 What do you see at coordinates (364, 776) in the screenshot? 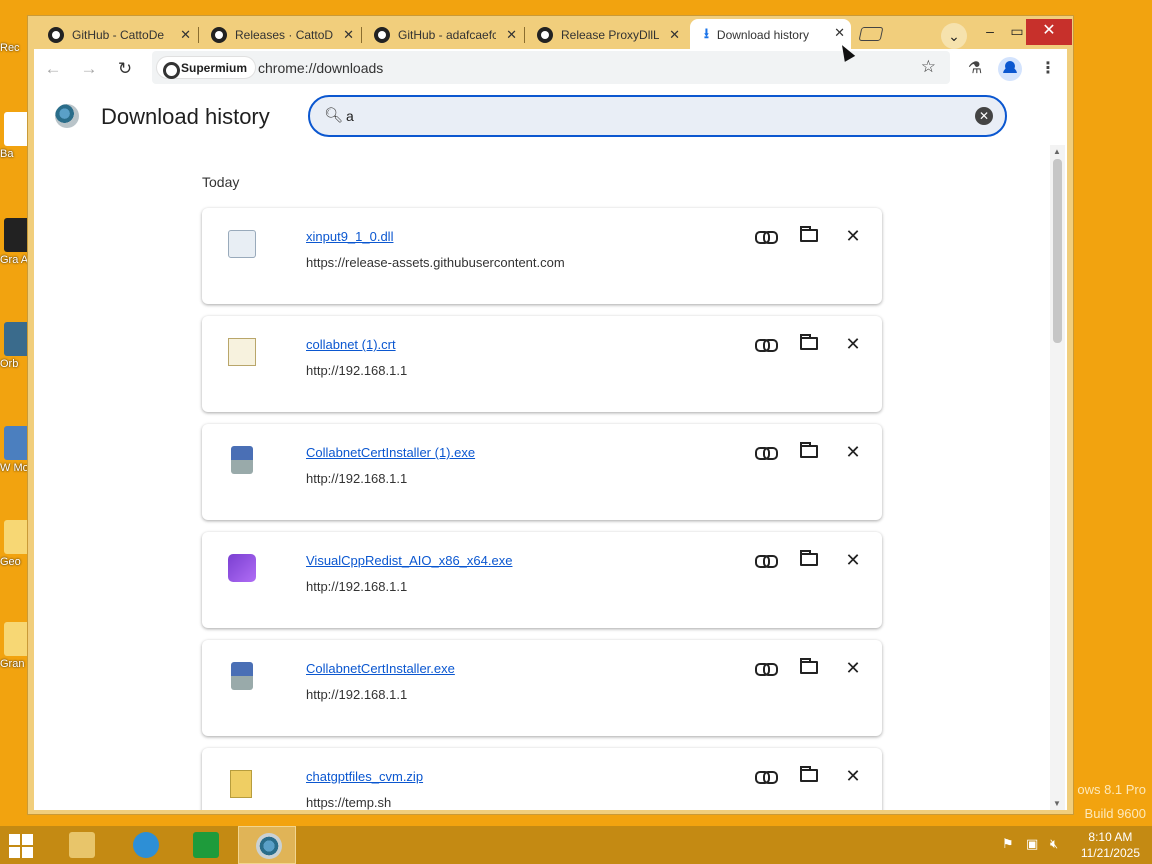
I see `download-filename-link: chatgptfiles_cvm.zip` at bounding box center [364, 776].